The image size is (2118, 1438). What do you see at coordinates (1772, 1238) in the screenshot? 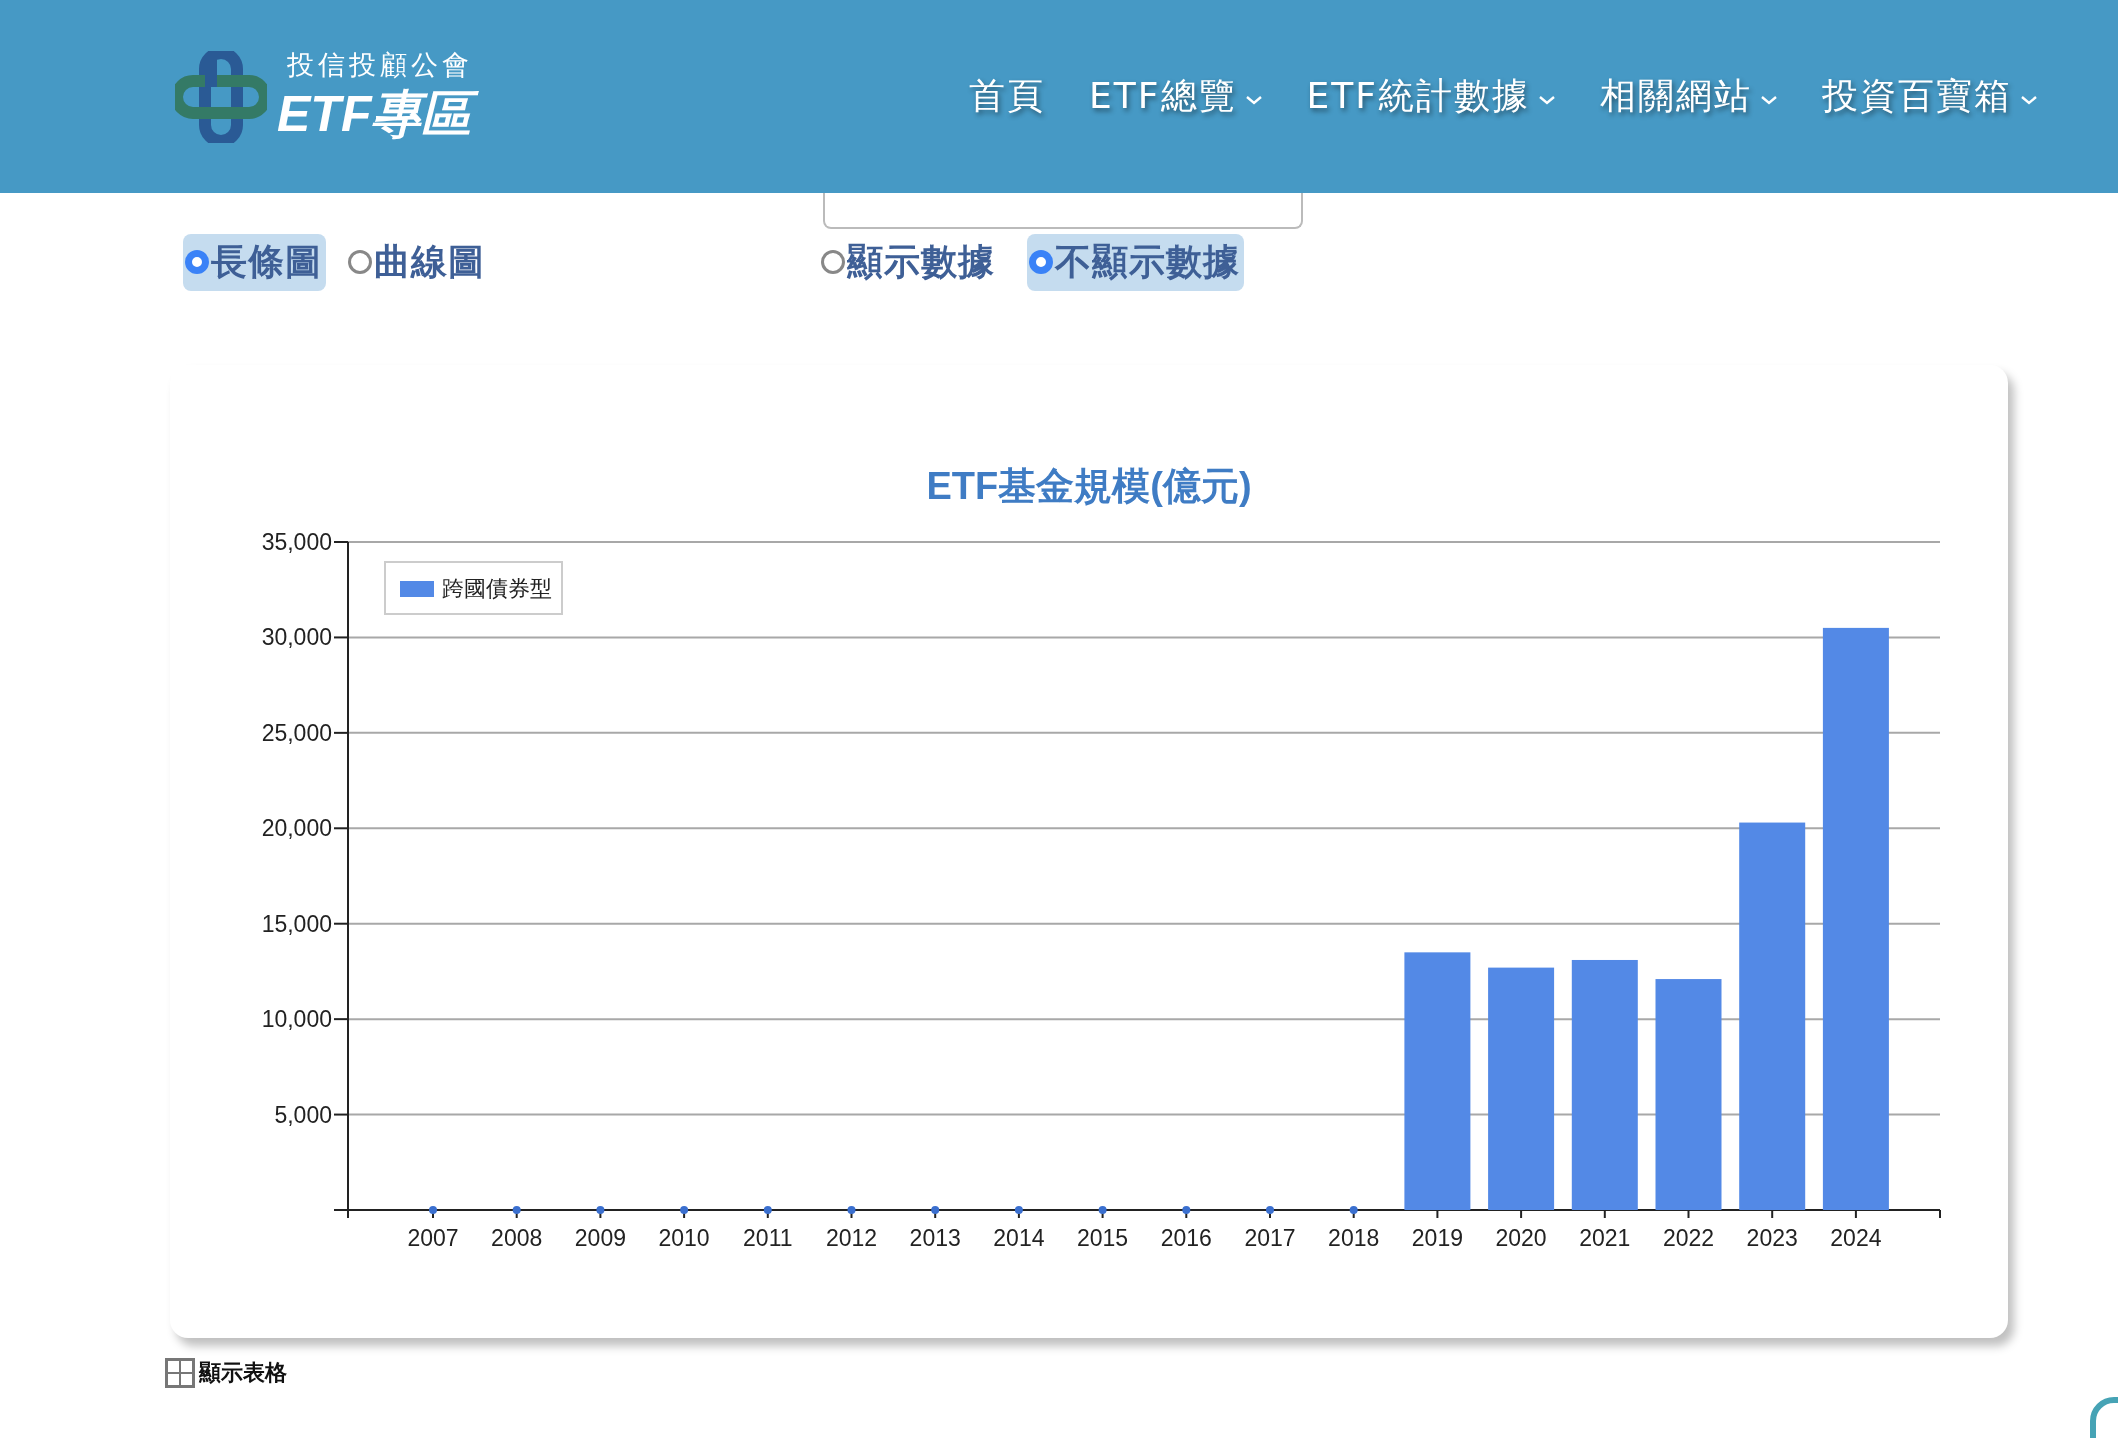
I see `x-tick-label: 2023` at bounding box center [1772, 1238].